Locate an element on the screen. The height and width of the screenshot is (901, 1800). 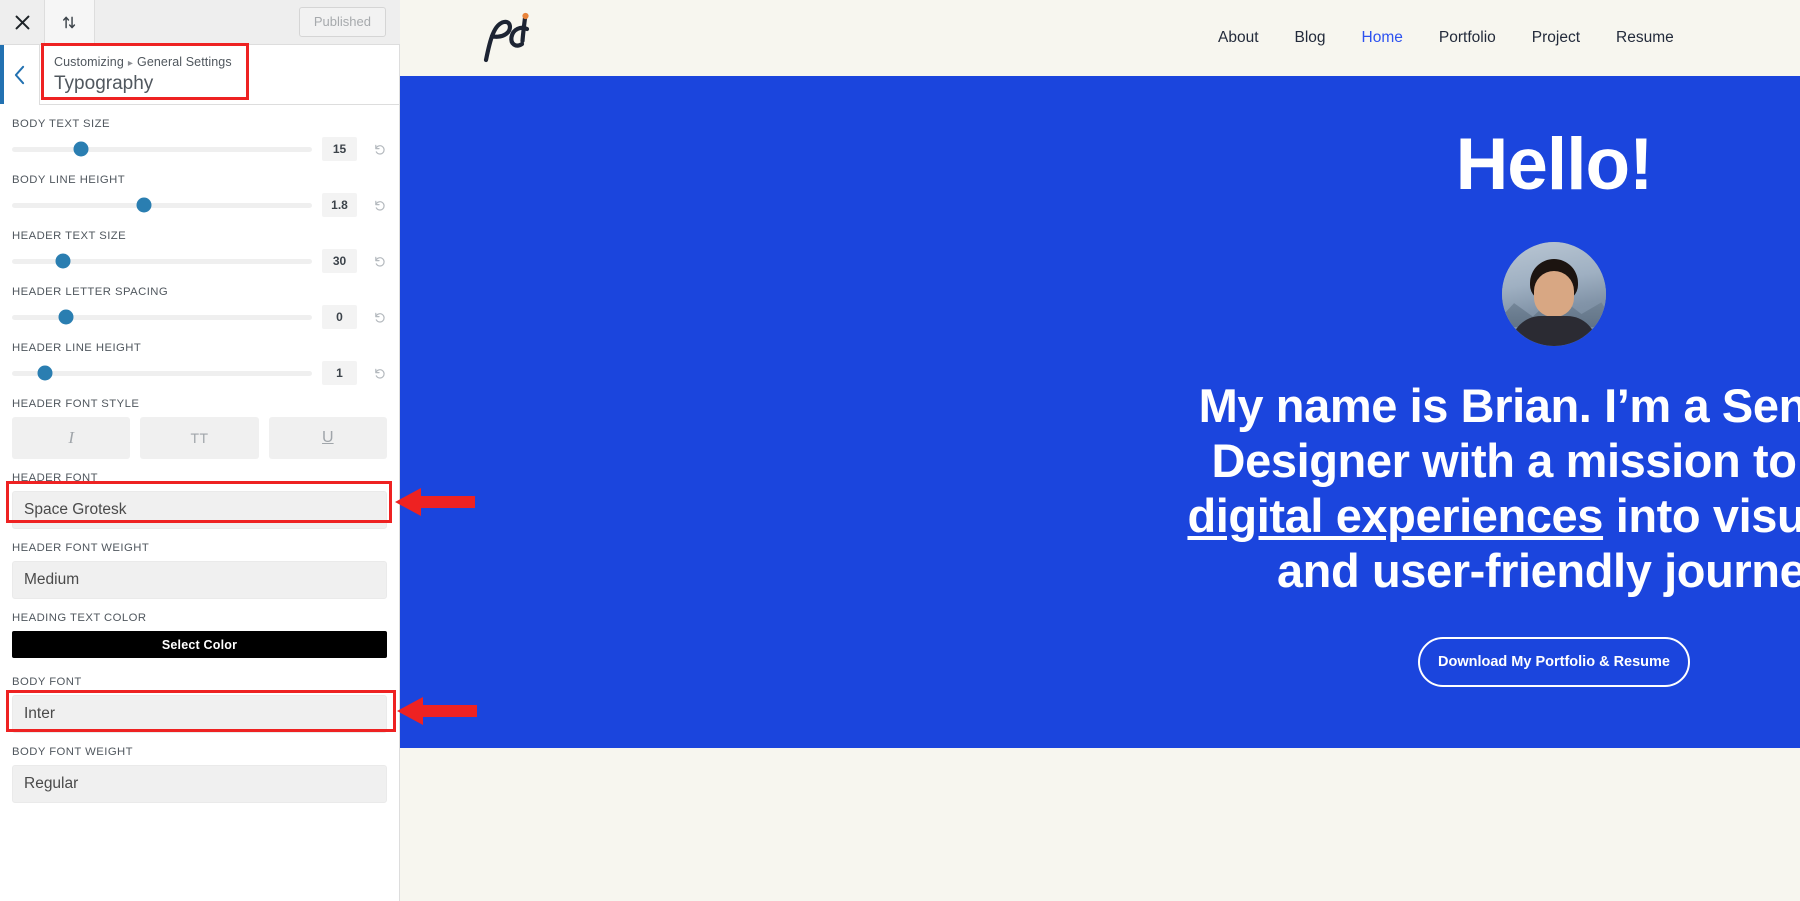
hero-paragraph-line-4: and user-friendly journey is located at coordinates (1538, 570).